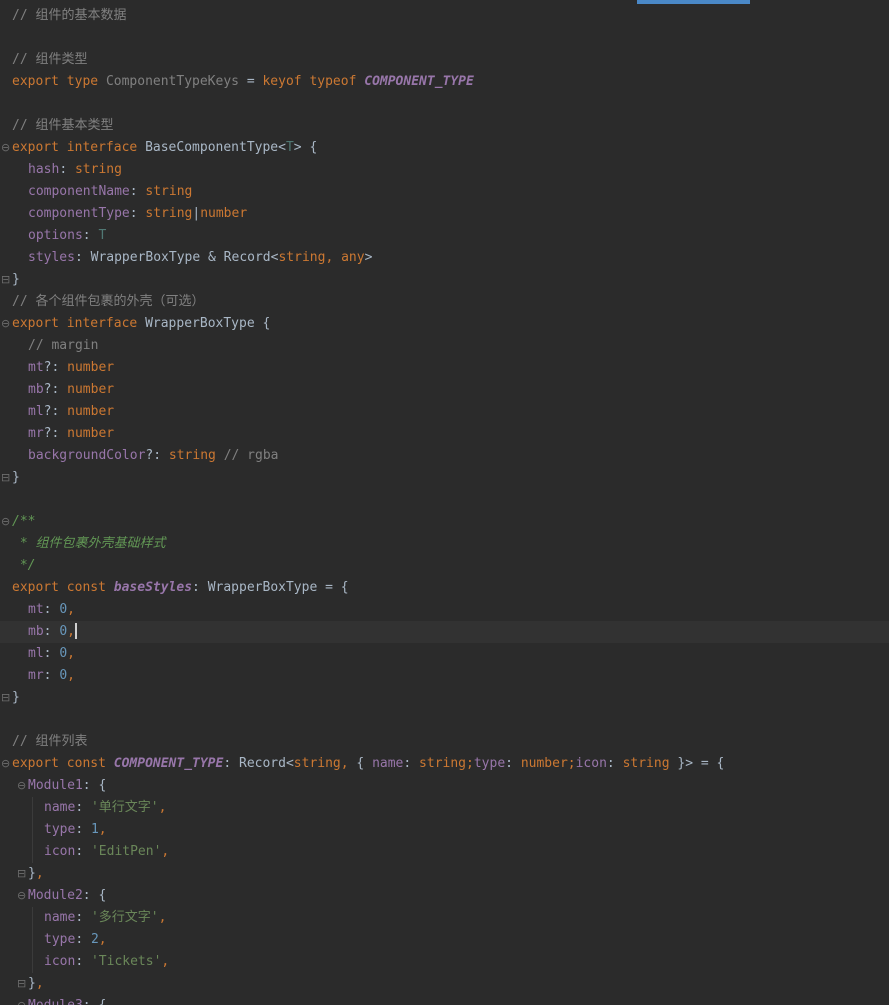  I want to click on code-content: type: 2,, so click(59, 939).